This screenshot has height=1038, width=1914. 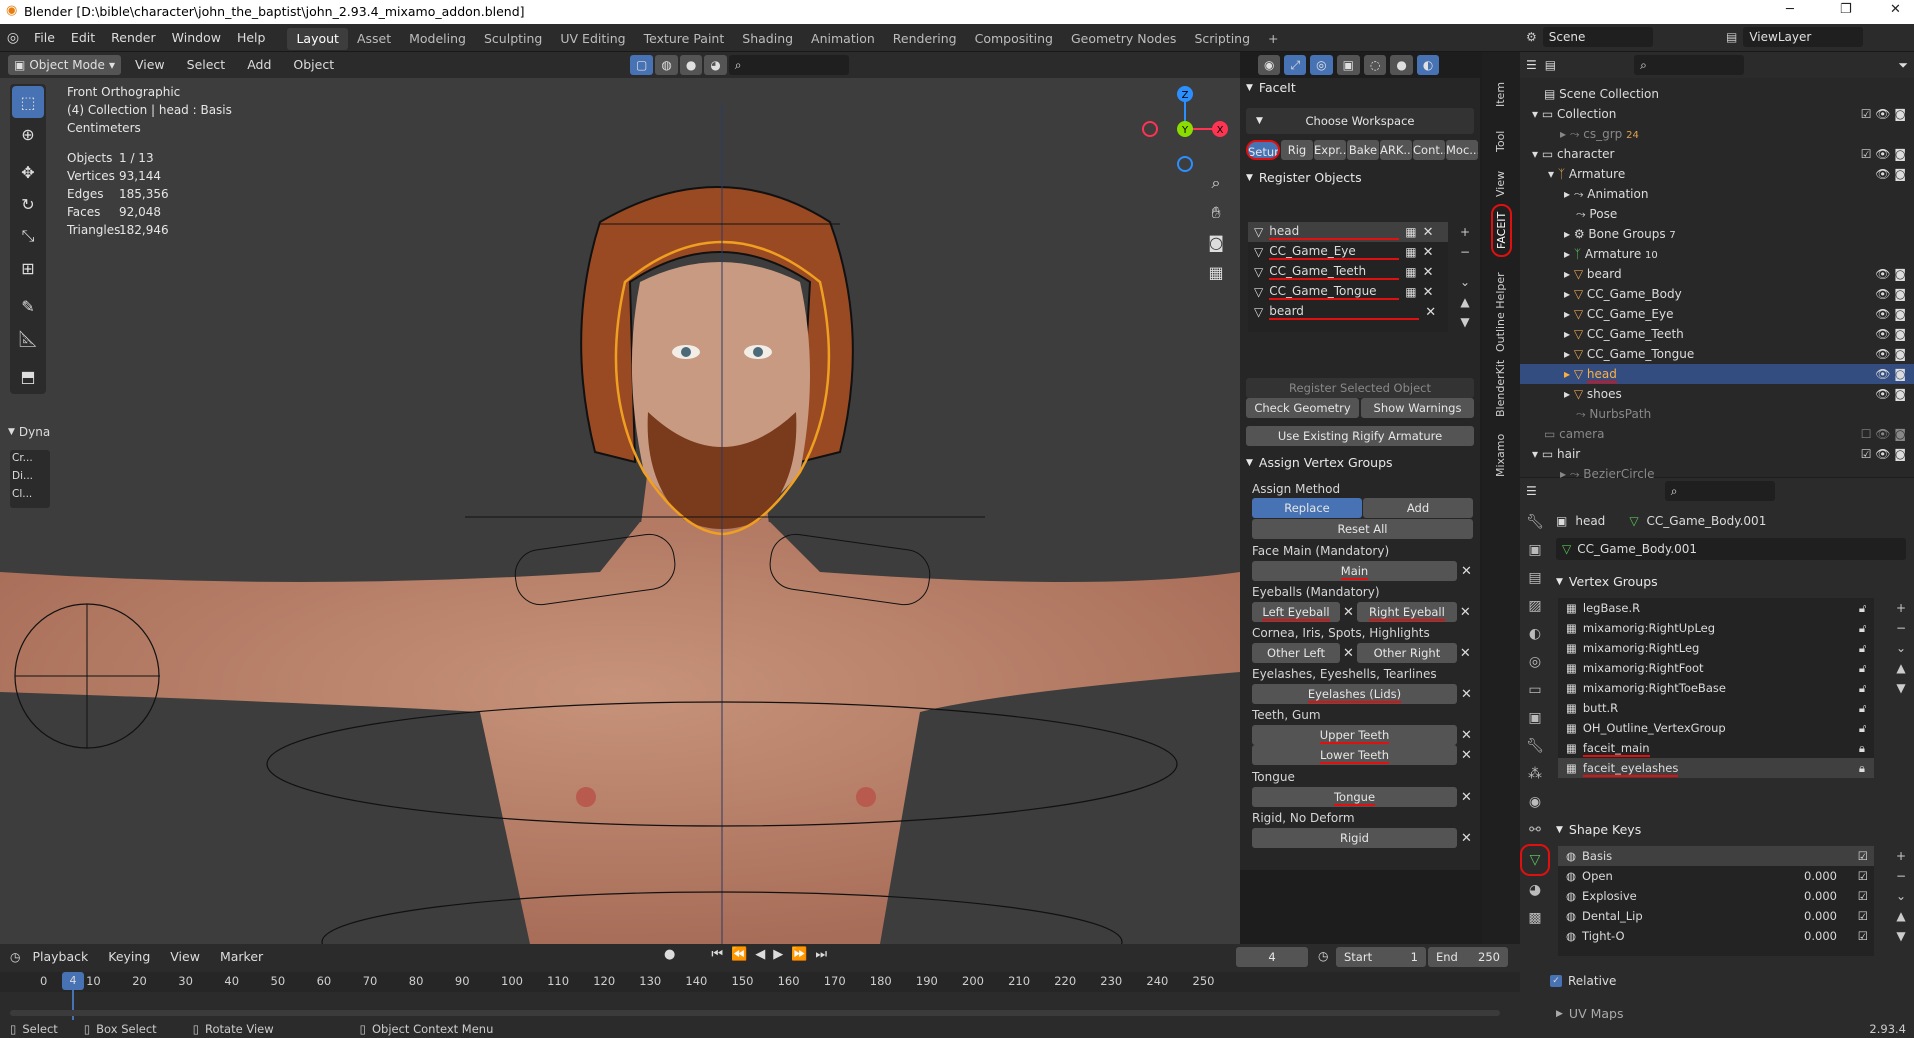 What do you see at coordinates (1535, 578) in the screenshot?
I see `output-icon: ▤` at bounding box center [1535, 578].